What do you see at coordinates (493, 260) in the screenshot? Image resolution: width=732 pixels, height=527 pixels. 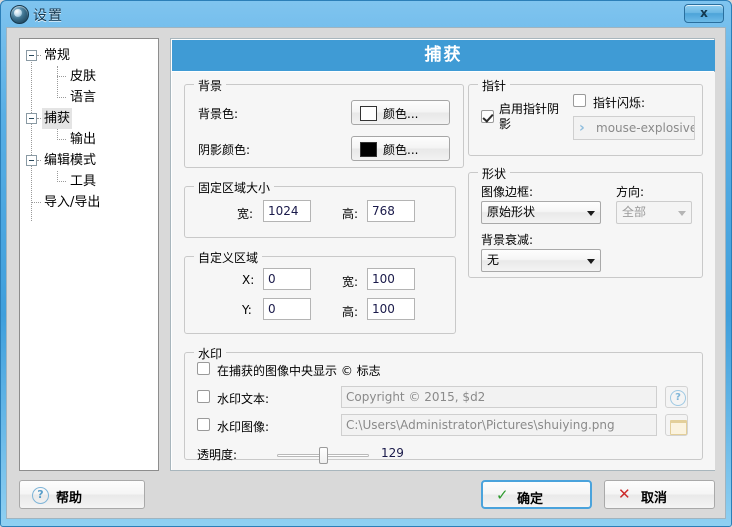 I see `background-fade-value: 无` at bounding box center [493, 260].